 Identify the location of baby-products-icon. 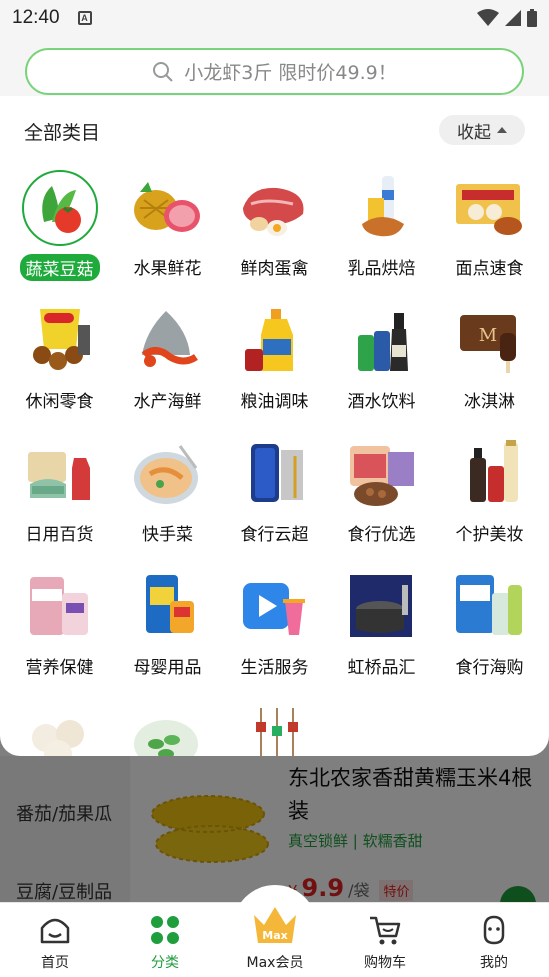
(168, 607).